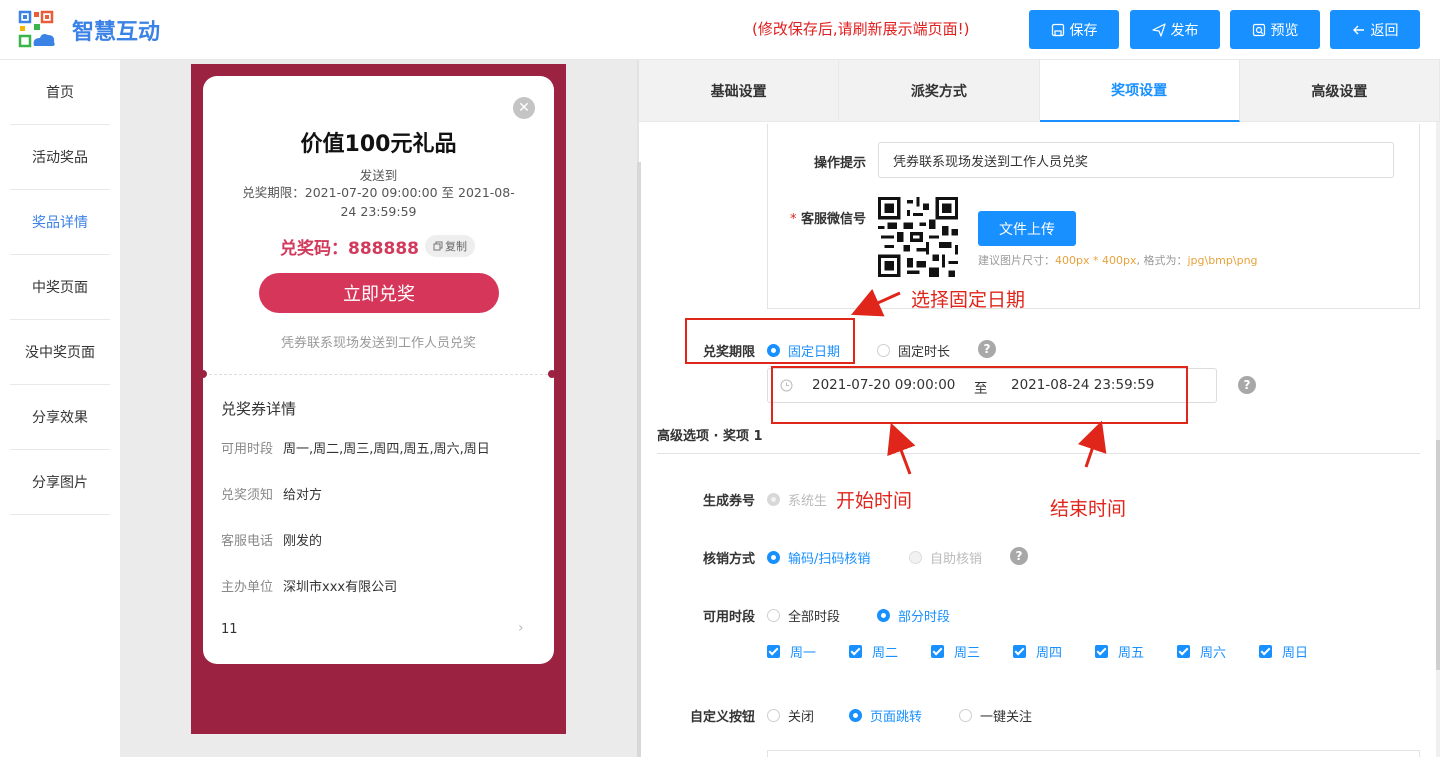 This screenshot has height=757, width=1440. What do you see at coordinates (1131, 653) in the screenshot?
I see `checkbox-label: 周五` at bounding box center [1131, 653].